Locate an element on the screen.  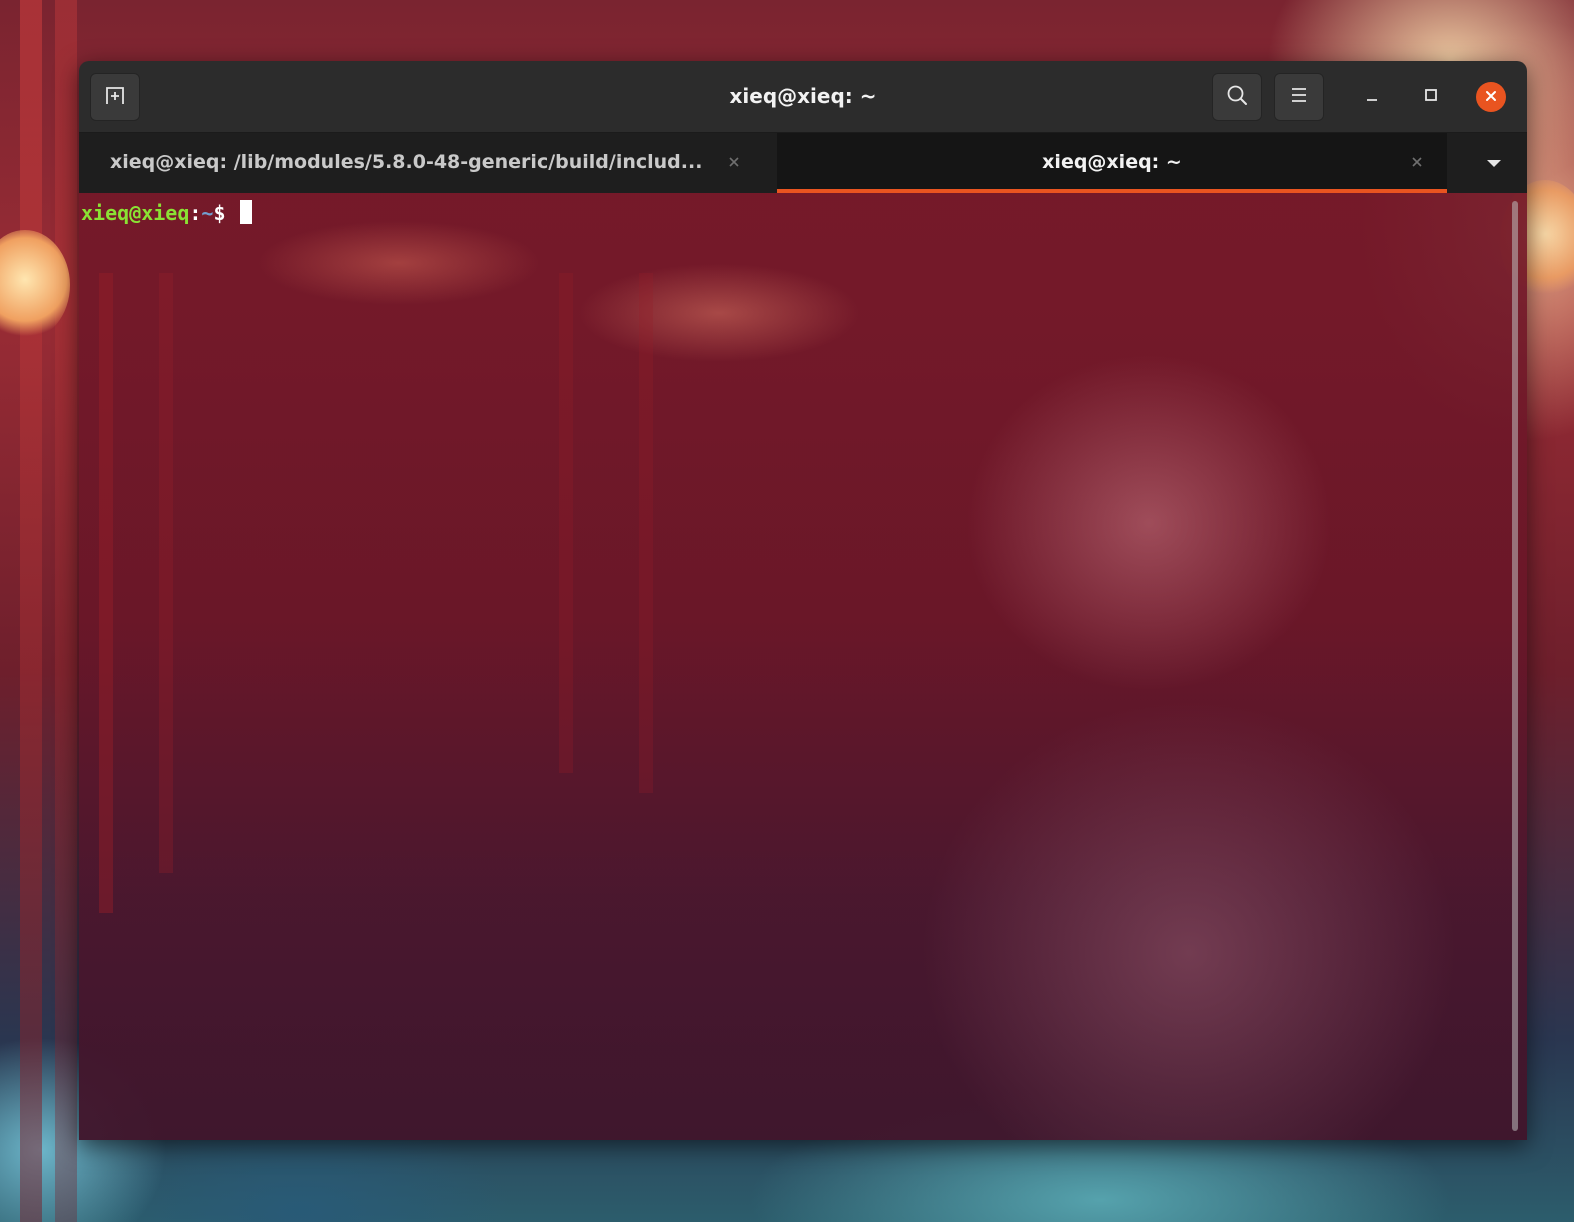
prompt-line: xieq@xieq:~$ is located at coordinates (166, 213).